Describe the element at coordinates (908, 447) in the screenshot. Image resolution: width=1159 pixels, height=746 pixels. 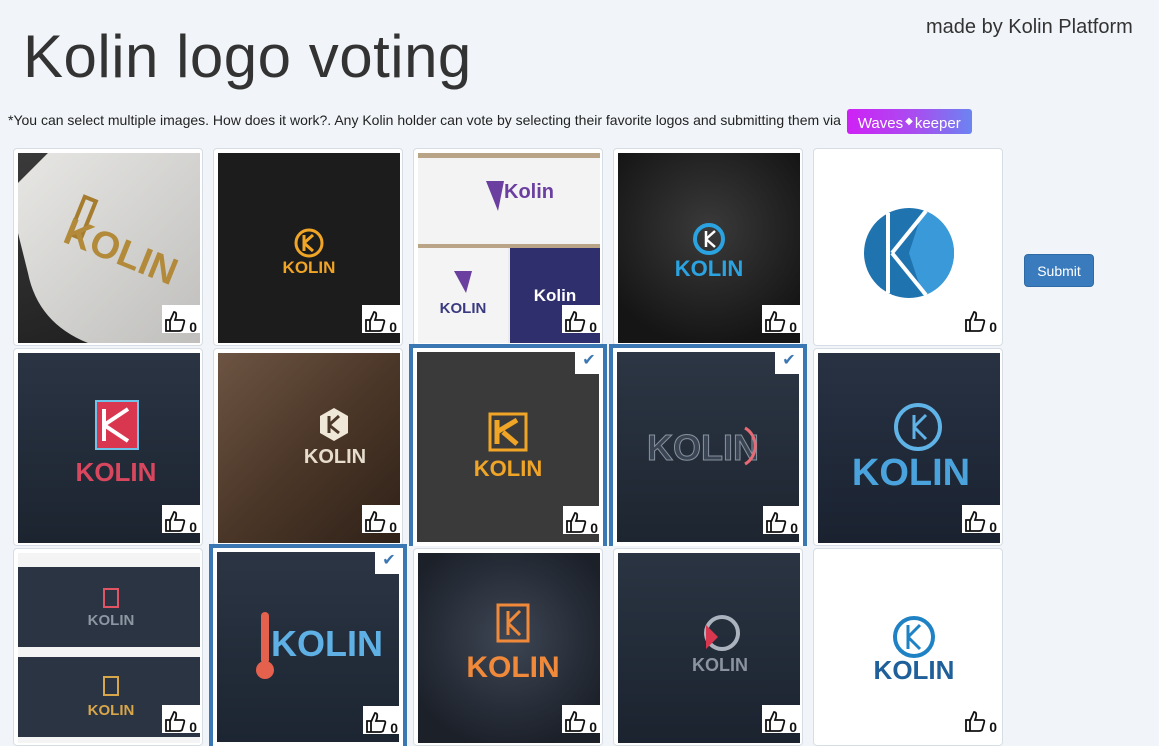
I see `logo-card-10: KOLIN 0` at that location.